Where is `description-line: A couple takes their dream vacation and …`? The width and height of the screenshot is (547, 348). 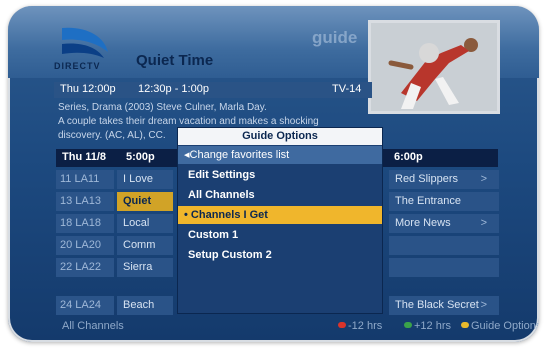
description-line: A couple takes their dream vacation and … is located at coordinates (188, 121).